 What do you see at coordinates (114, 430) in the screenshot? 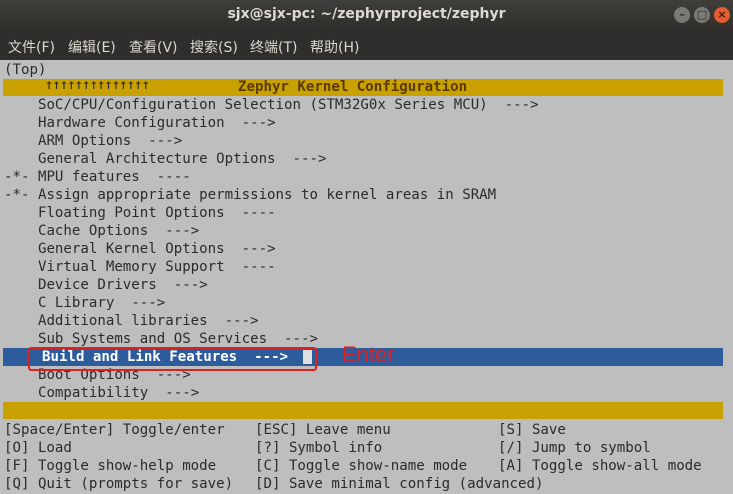
I see `key-help-entry: [Space/Enter] Toggle/enter` at bounding box center [114, 430].